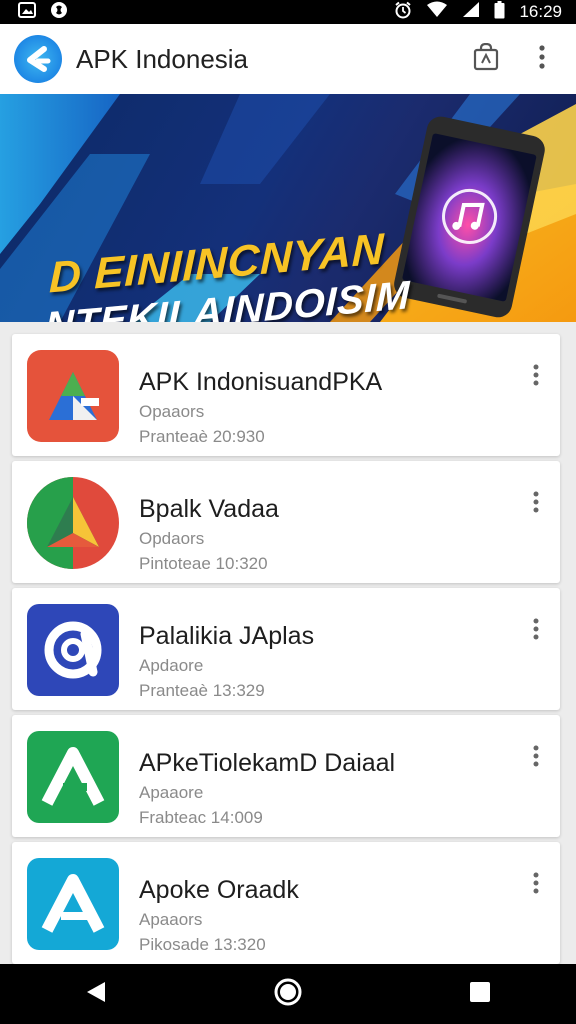 The image size is (576, 1024). What do you see at coordinates (209, 509) in the screenshot?
I see `app-name: Bpalk Vadaa` at bounding box center [209, 509].